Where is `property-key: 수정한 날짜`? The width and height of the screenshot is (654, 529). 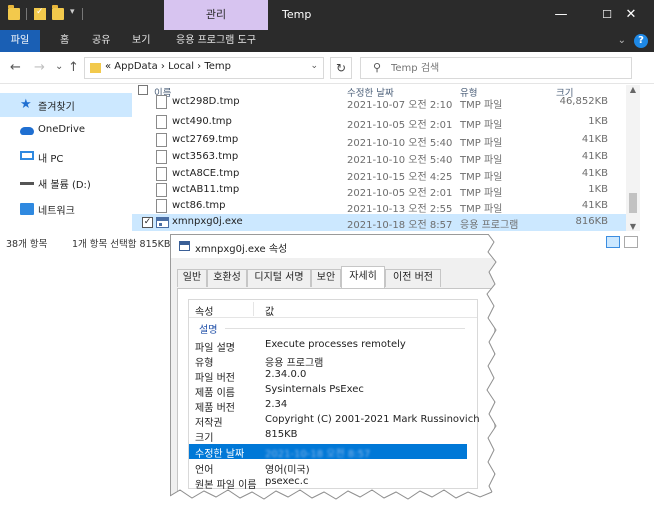
property-key: 수정한 날짜 is located at coordinates (220, 454).